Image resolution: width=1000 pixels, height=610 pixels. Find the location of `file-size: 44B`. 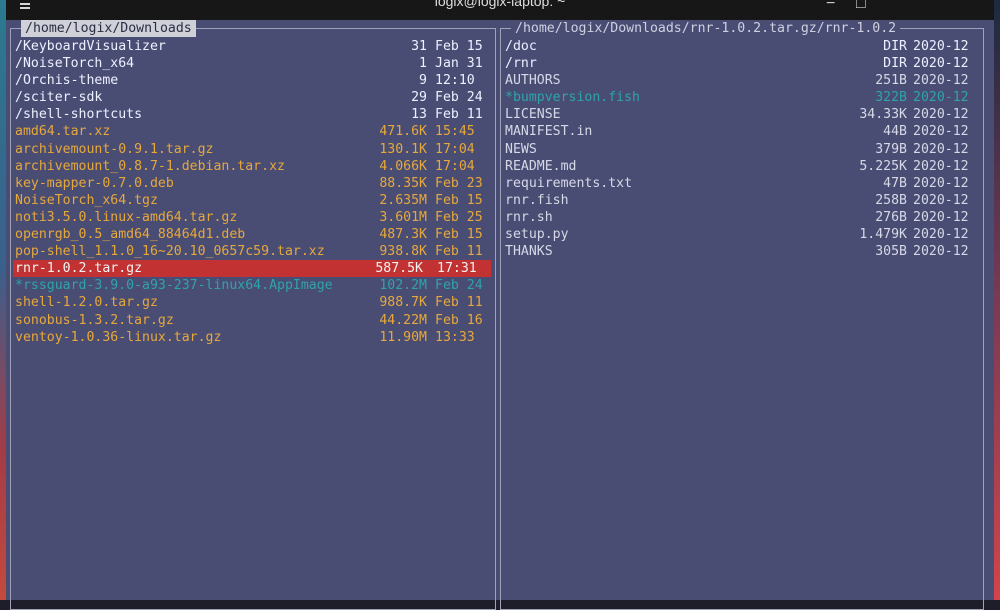

file-size: 44B is located at coordinates (895, 132).